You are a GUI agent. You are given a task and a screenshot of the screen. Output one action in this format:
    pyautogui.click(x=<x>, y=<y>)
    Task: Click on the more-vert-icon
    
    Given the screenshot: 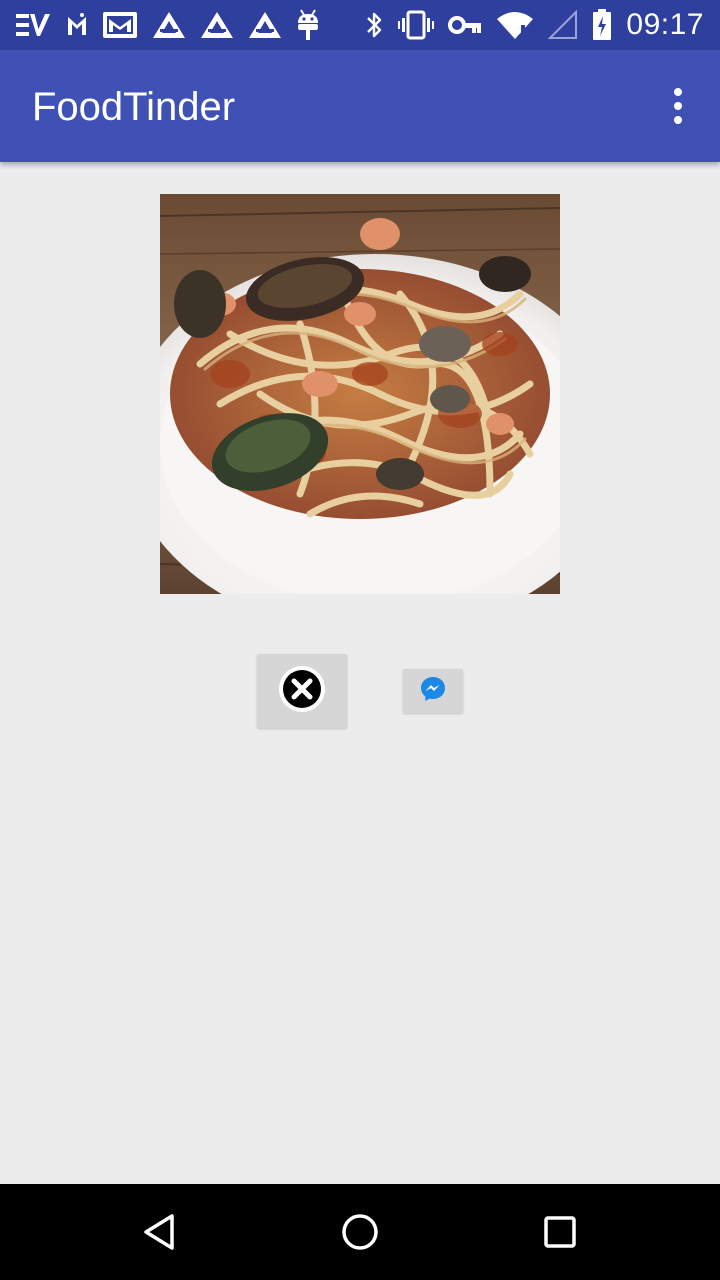 What is the action you would take?
    pyautogui.click(x=678, y=106)
    